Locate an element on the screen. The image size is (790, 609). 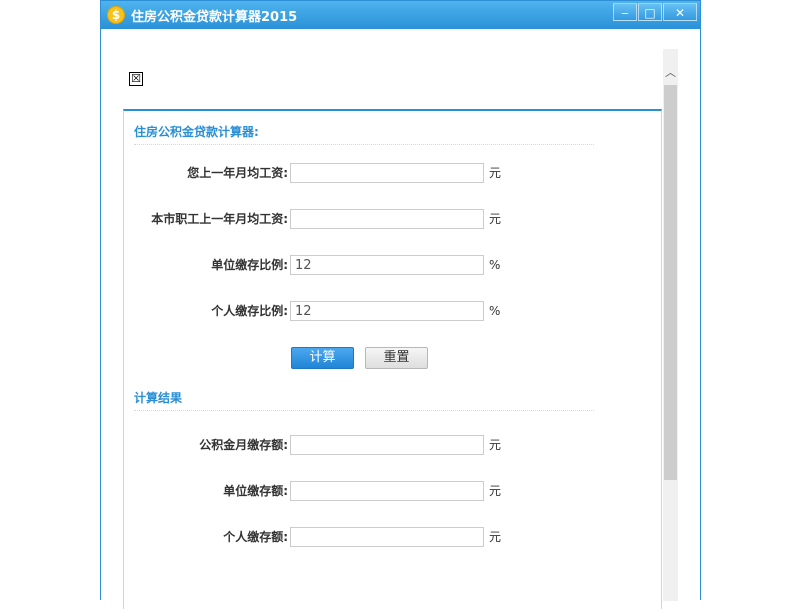
employer-deposit-unit: 元 is located at coordinates (495, 491).